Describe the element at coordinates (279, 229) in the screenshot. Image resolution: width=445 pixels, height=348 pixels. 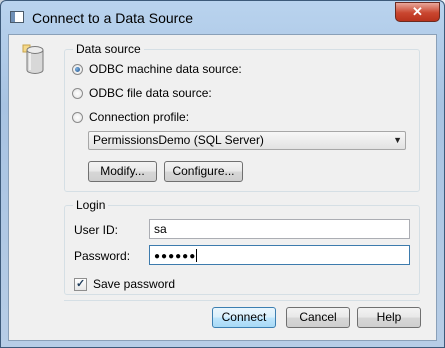
I see `user-id-input: sa` at that location.